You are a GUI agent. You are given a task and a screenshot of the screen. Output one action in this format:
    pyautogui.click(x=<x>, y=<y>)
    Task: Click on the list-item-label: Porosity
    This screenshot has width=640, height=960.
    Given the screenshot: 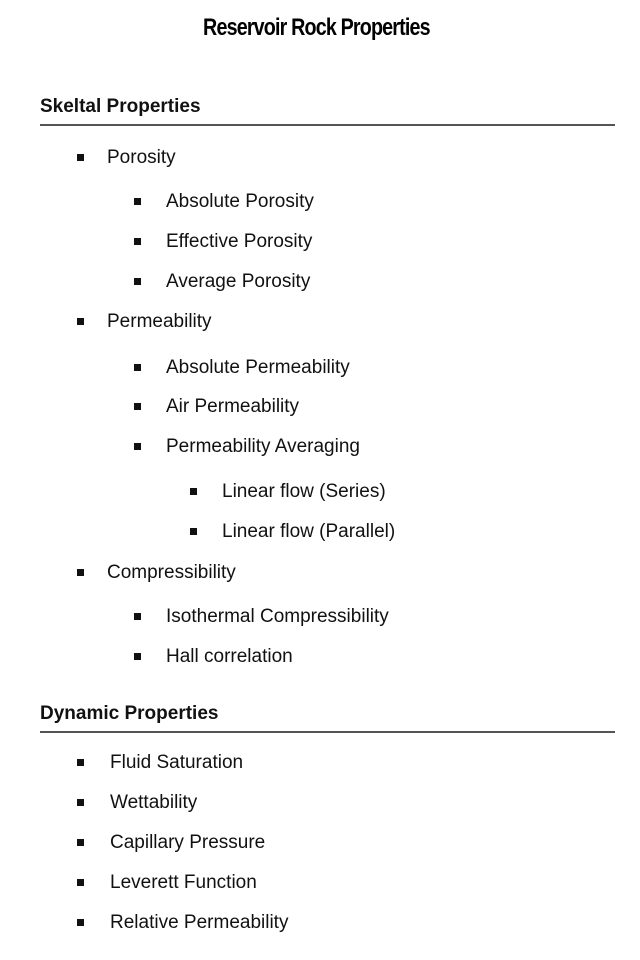 What is the action you would take?
    pyautogui.click(x=141, y=157)
    